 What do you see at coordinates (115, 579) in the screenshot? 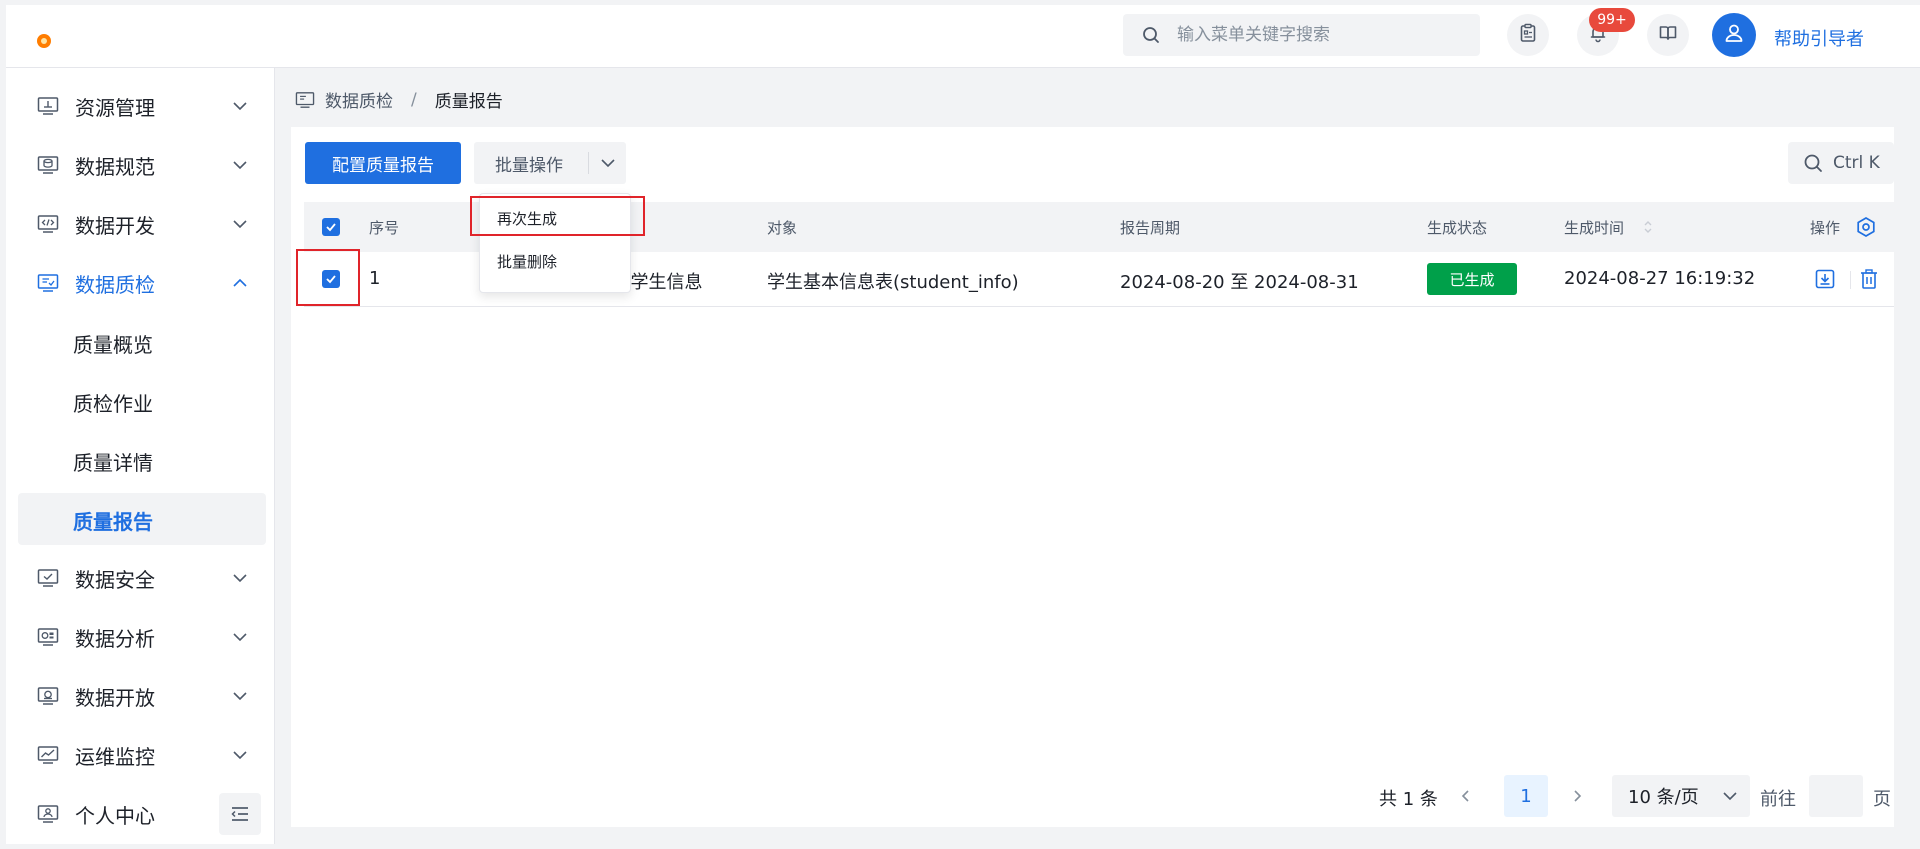
I see `sidebar-item-label: 数据安全` at bounding box center [115, 579].